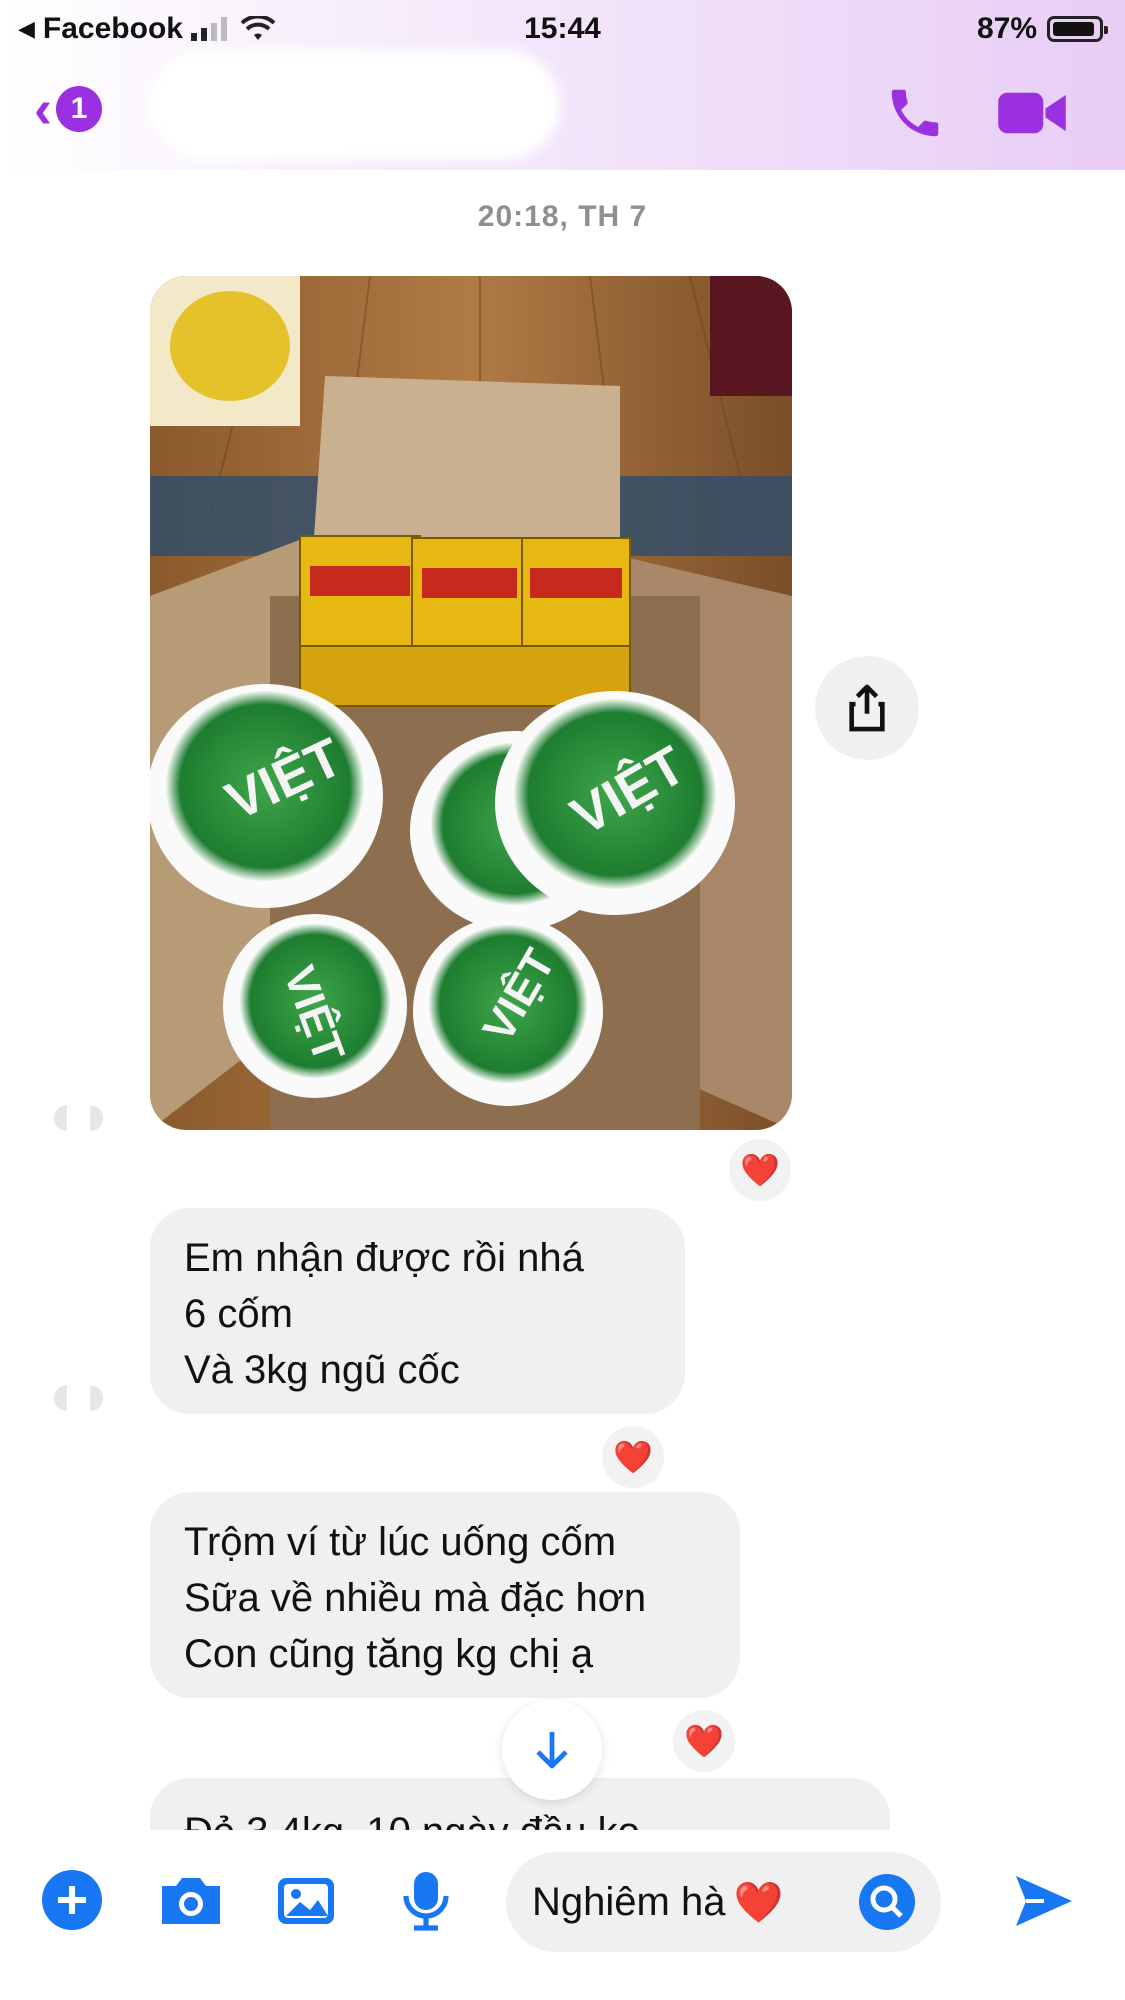 Image resolution: width=1125 pixels, height=2000 pixels. I want to click on camera-icon, so click(191, 1900).